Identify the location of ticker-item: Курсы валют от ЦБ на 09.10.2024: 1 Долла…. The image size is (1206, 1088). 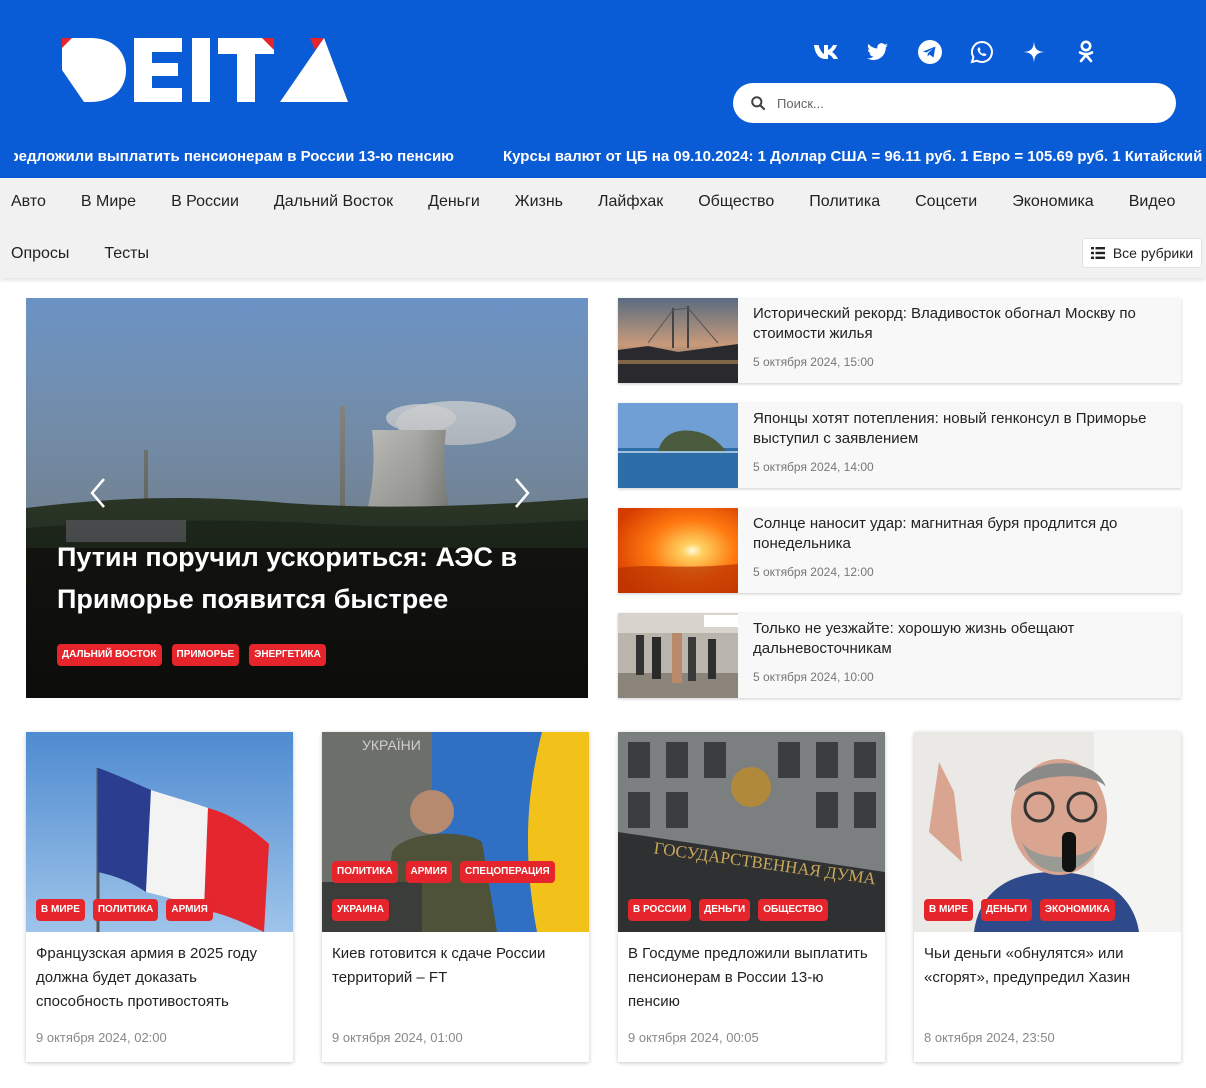
(854, 156).